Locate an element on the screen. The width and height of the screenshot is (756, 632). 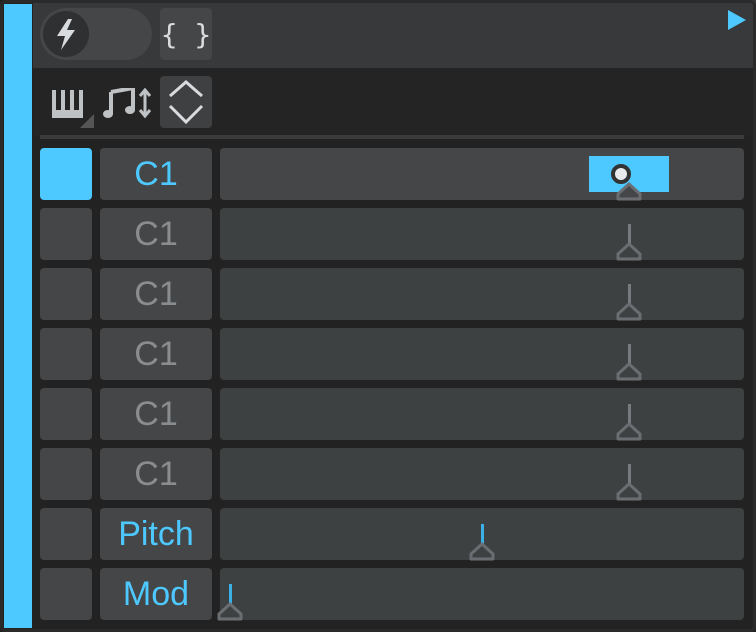
row-label: Pitch is located at coordinates (156, 534).